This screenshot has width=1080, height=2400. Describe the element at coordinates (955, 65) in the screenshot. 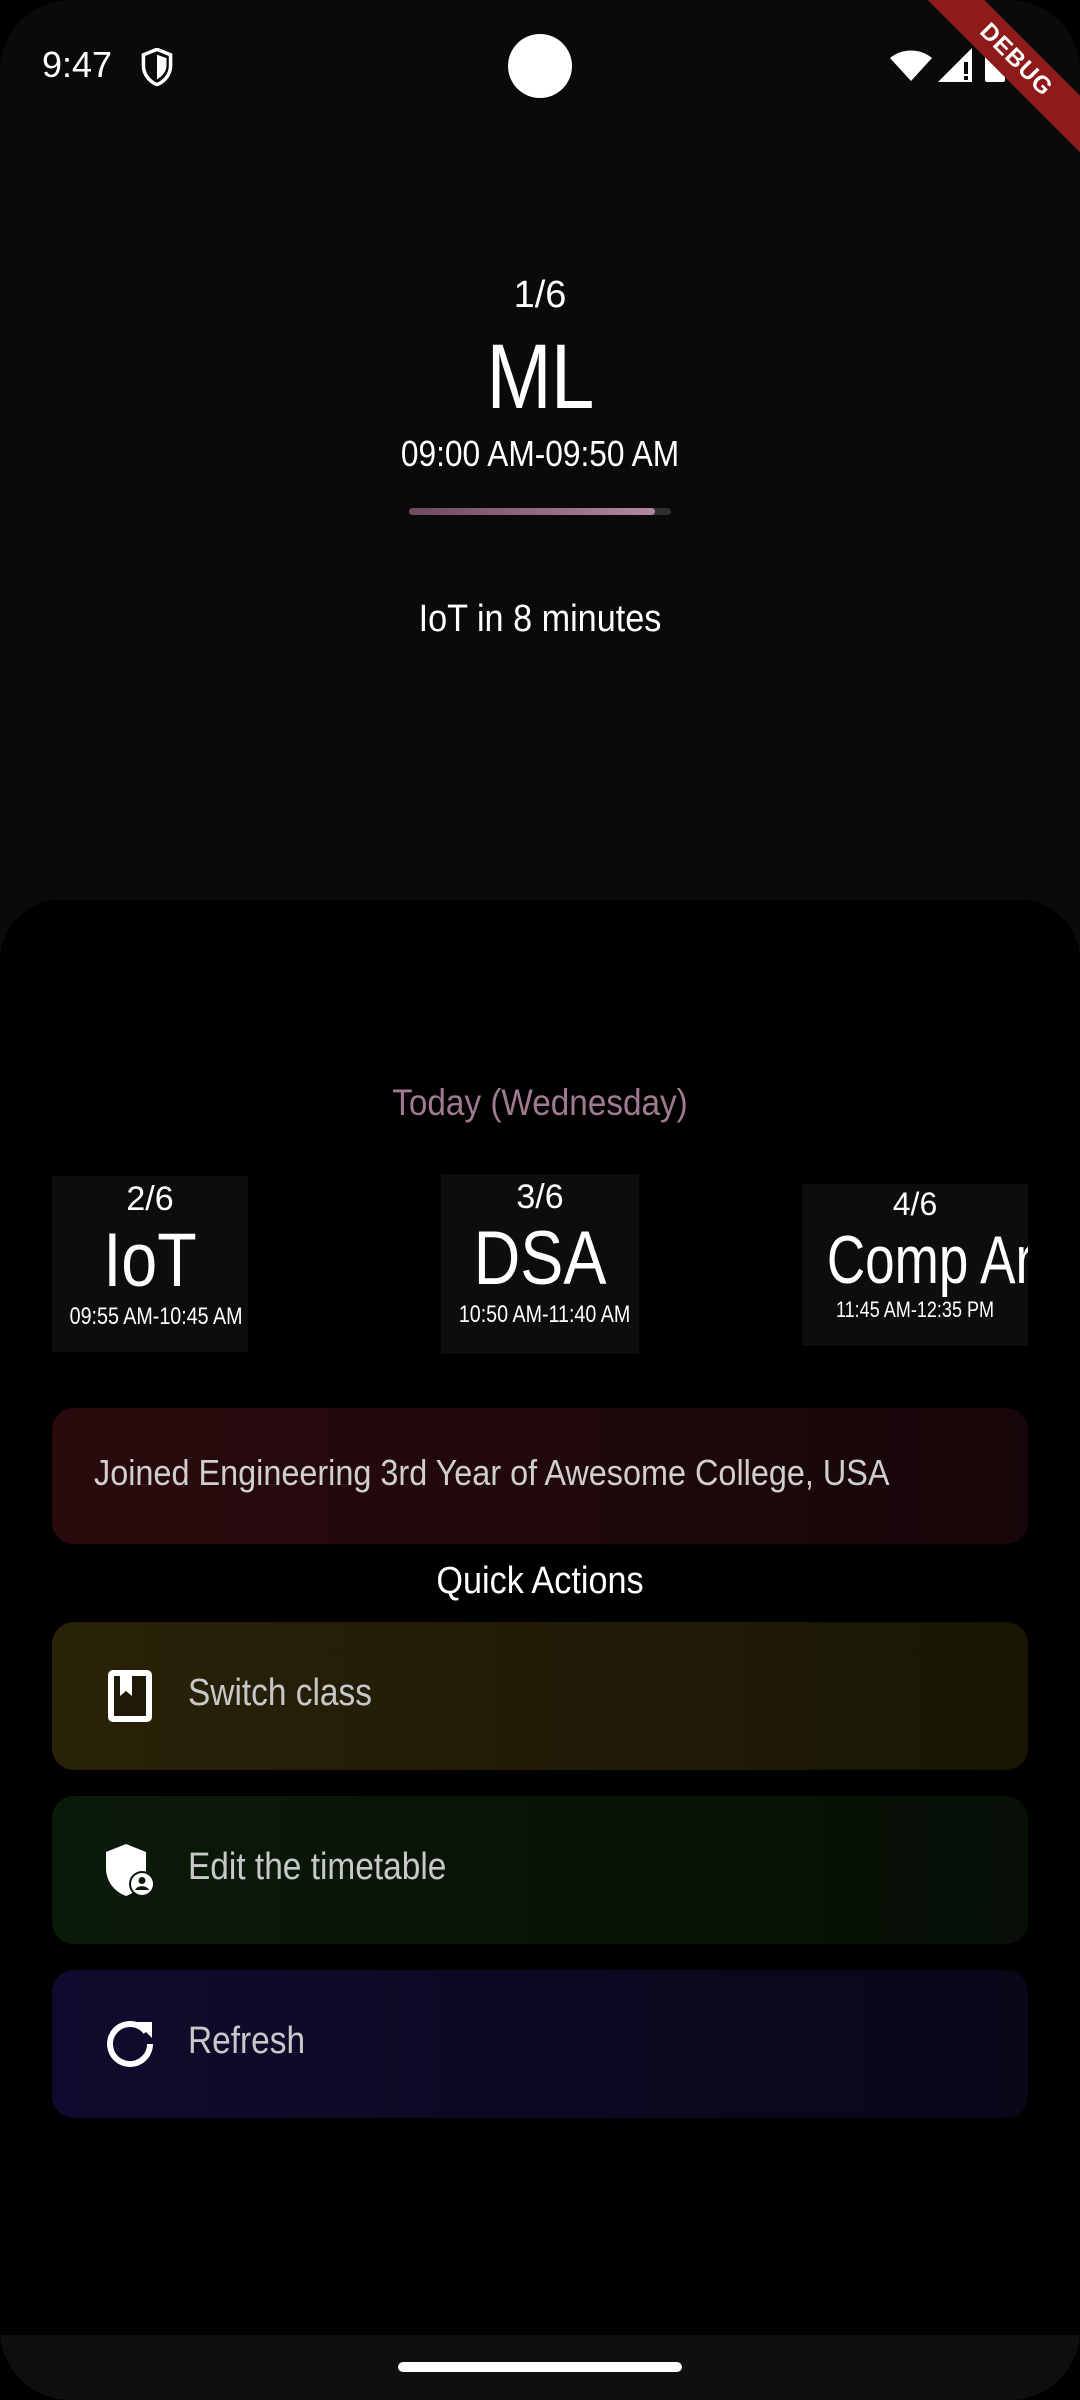

I see `signal-icon` at that location.